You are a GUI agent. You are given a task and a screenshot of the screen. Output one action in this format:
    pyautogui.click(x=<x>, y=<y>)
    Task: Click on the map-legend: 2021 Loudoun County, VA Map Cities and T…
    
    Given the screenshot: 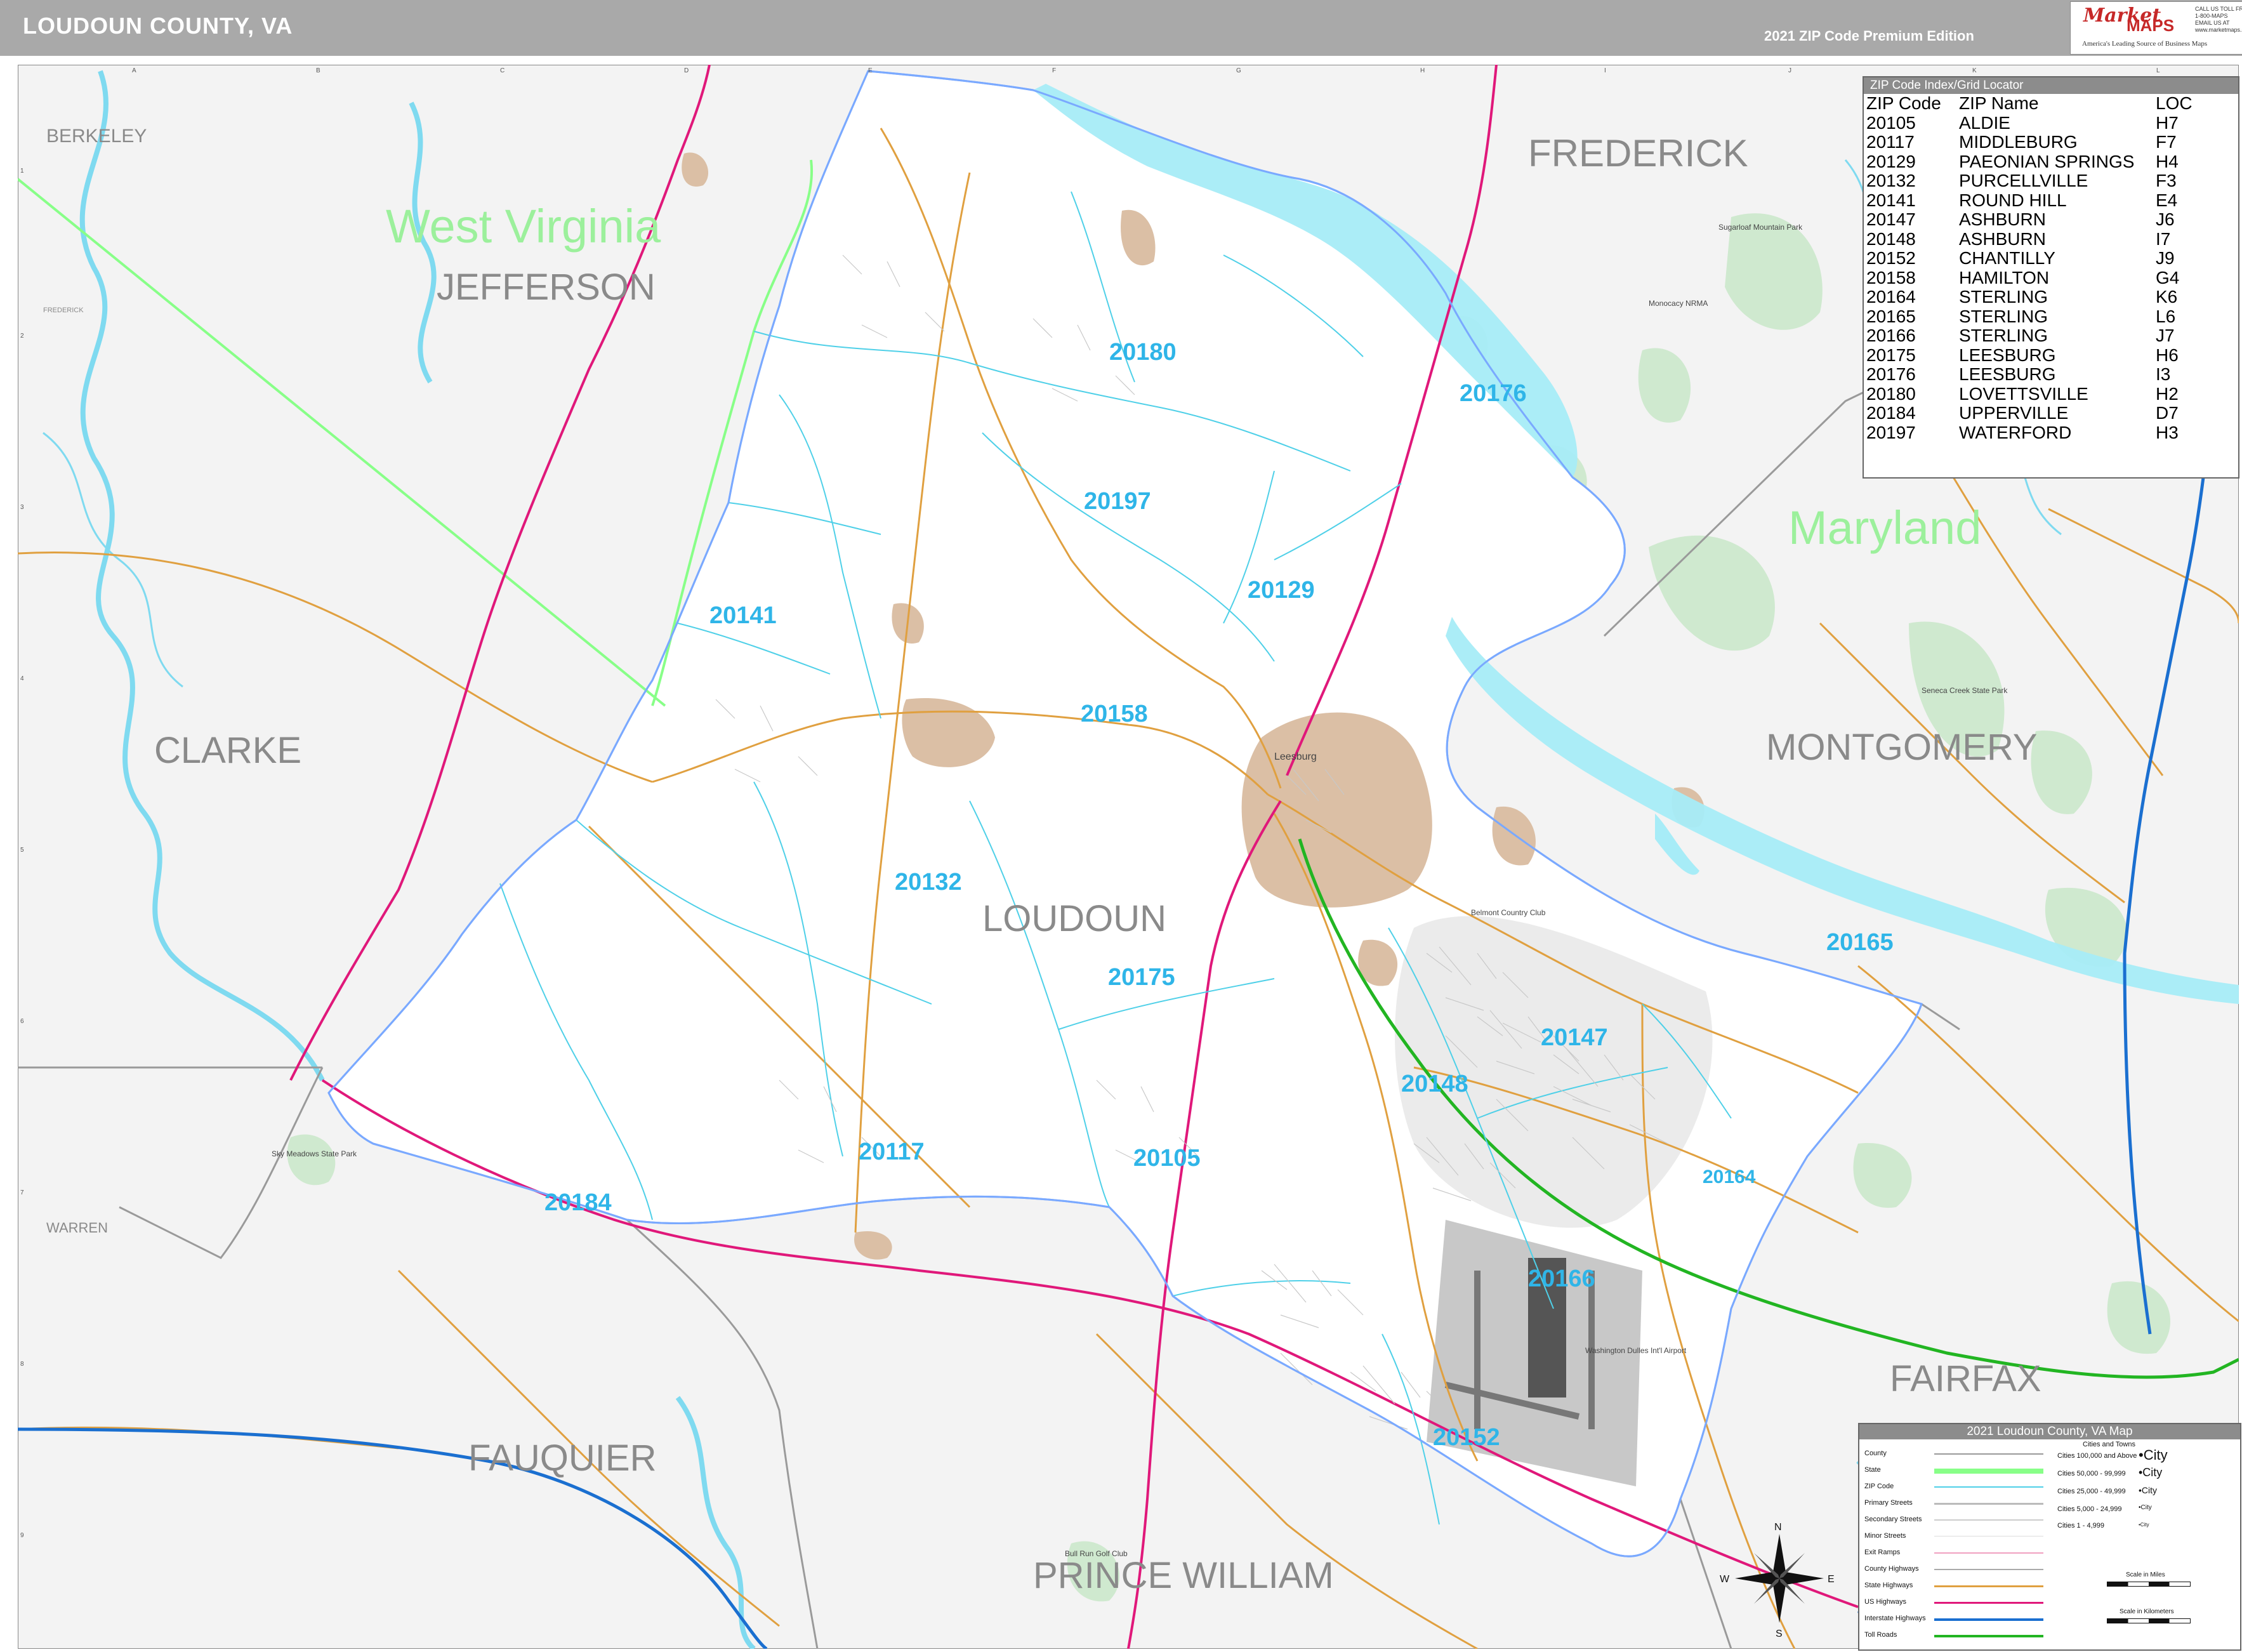 What is the action you would take?
    pyautogui.click(x=2049, y=1537)
    